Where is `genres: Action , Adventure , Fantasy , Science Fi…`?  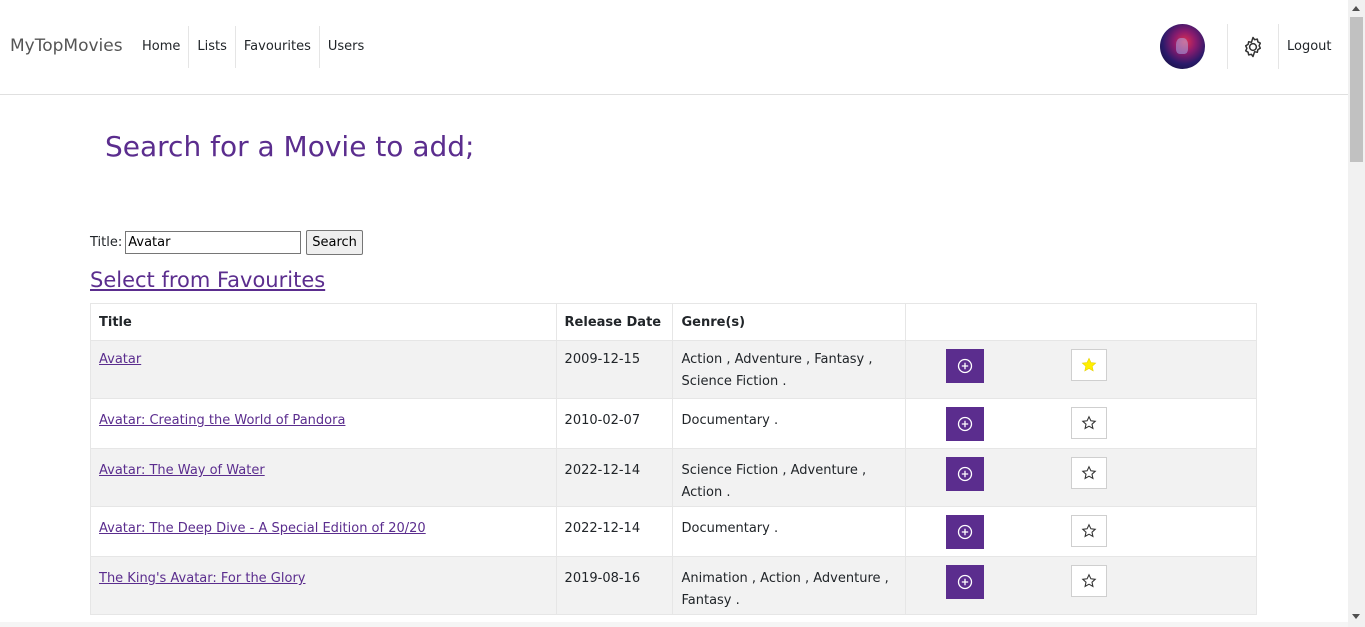
genres: Action , Adventure , Fantasy , Science Fi… is located at coordinates (777, 370).